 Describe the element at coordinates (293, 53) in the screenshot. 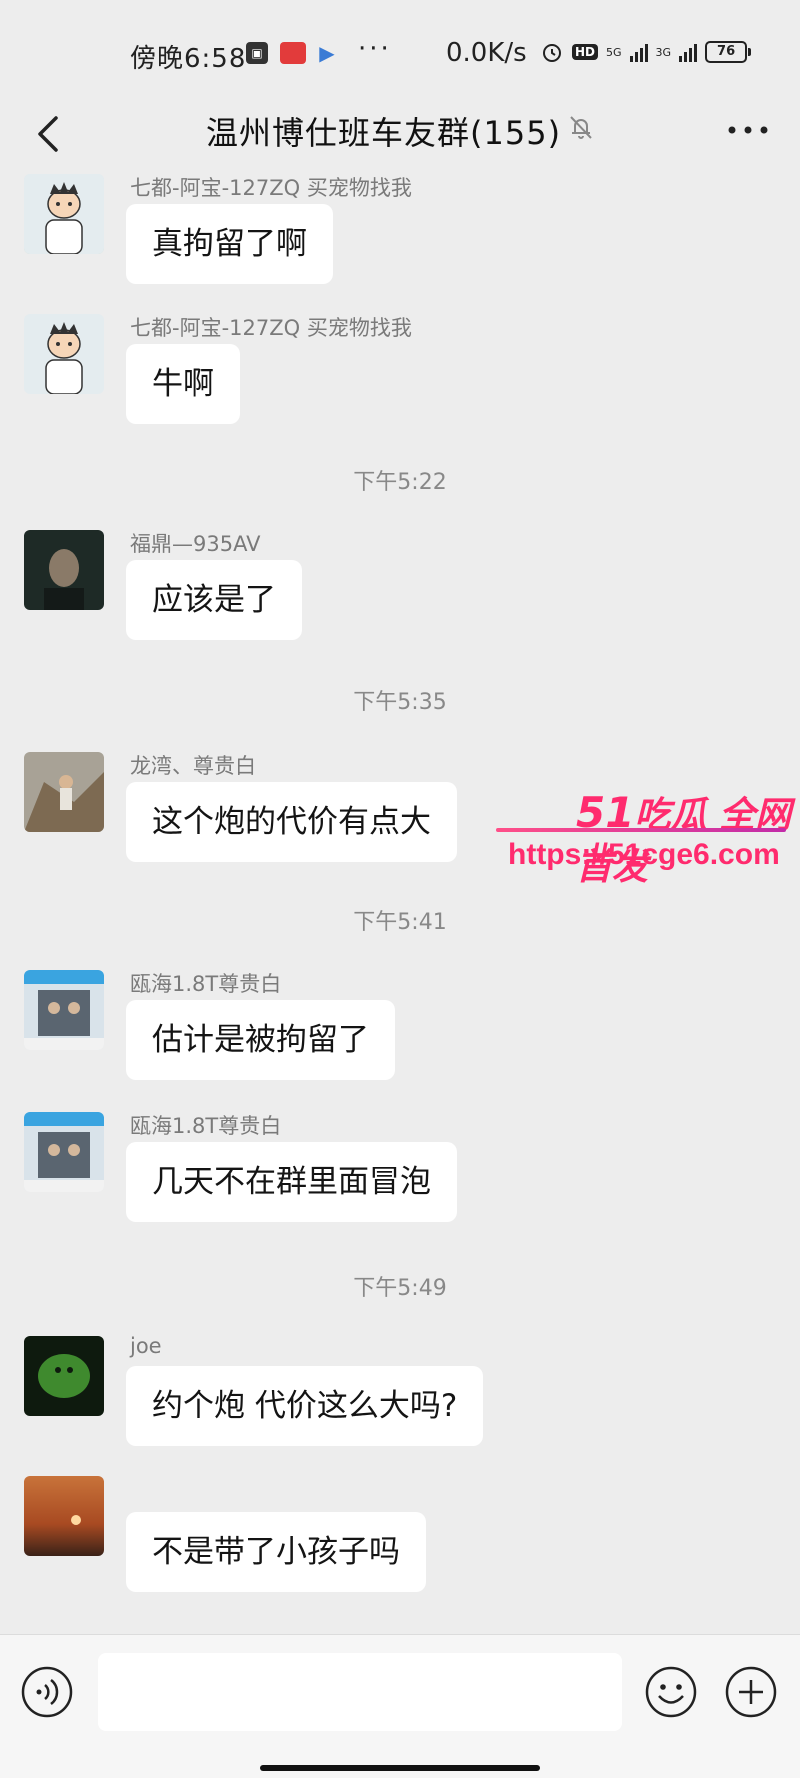

I see `red-app-icon` at that location.